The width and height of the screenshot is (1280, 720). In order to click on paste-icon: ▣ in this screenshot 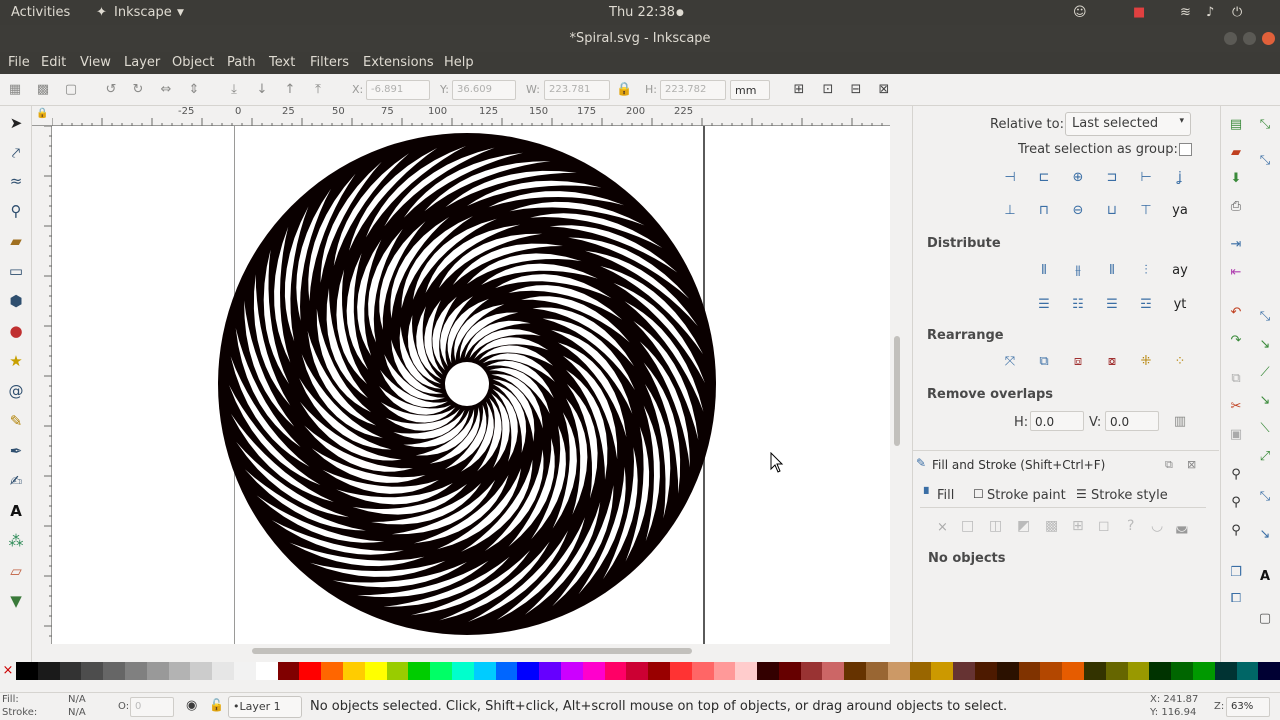, I will do `click(1236, 435)`.